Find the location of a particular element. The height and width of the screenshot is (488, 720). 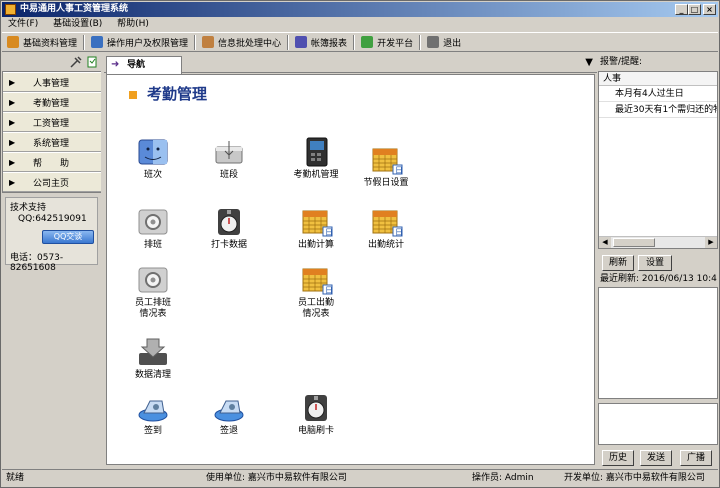

tile-3: 日节假日设置 is located at coordinates (386, 167).